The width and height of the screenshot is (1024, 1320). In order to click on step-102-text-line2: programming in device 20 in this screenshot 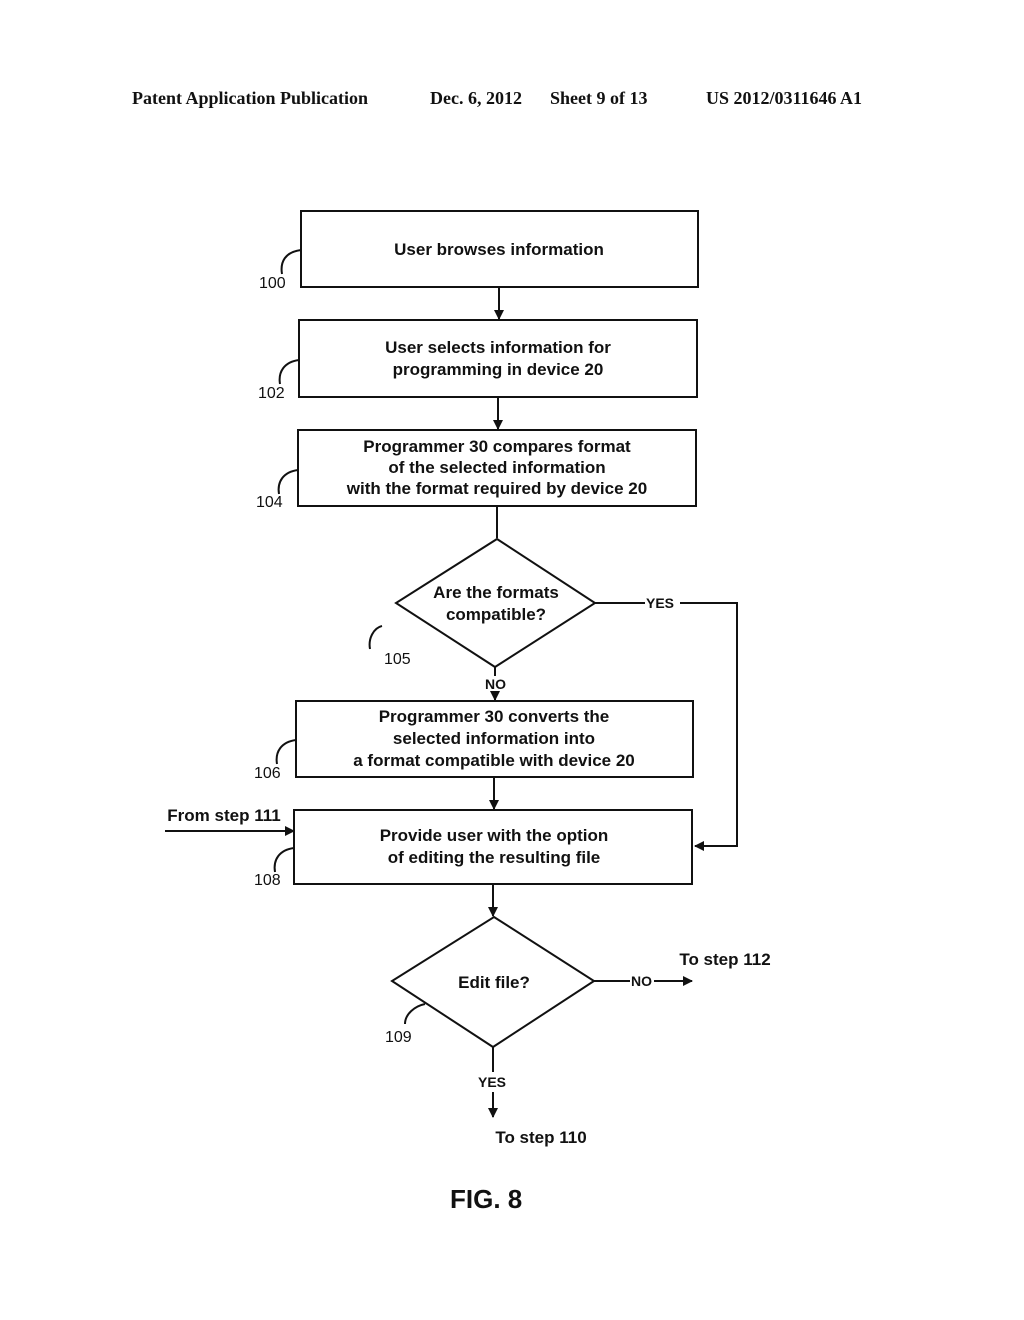, I will do `click(498, 369)`.